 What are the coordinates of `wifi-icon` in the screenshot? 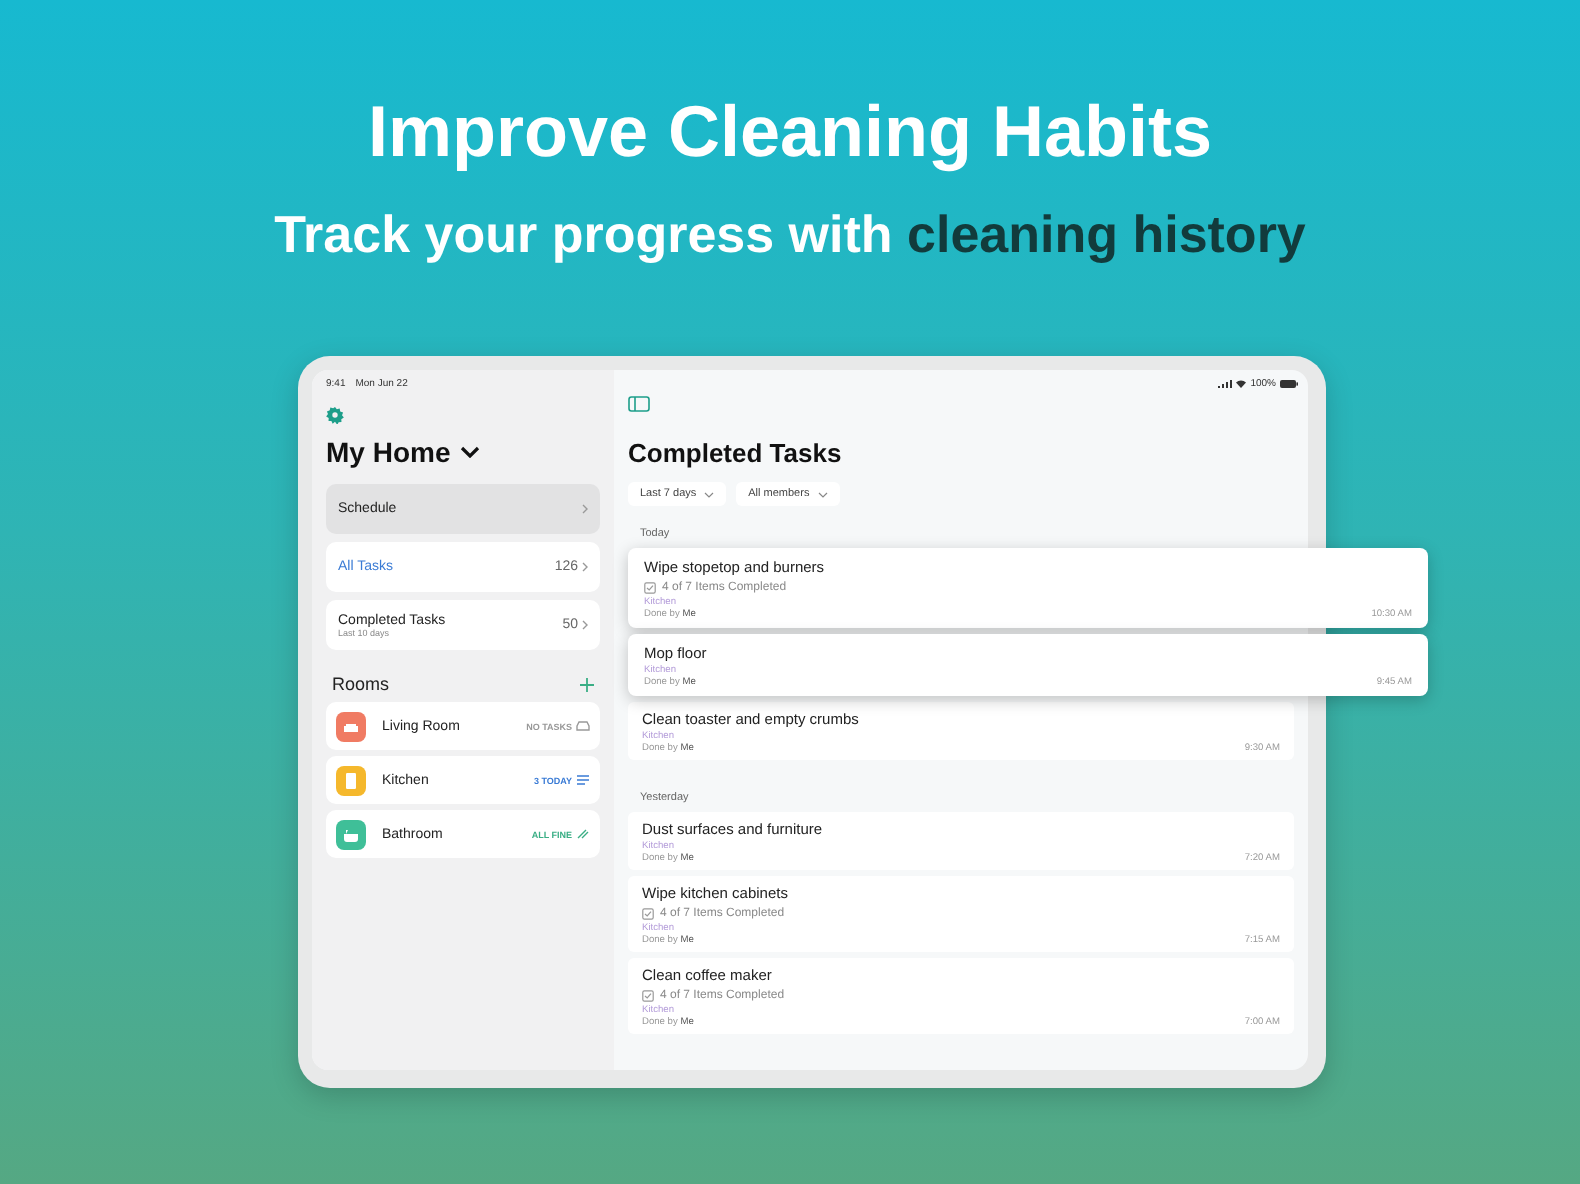 It's located at (1241, 384).